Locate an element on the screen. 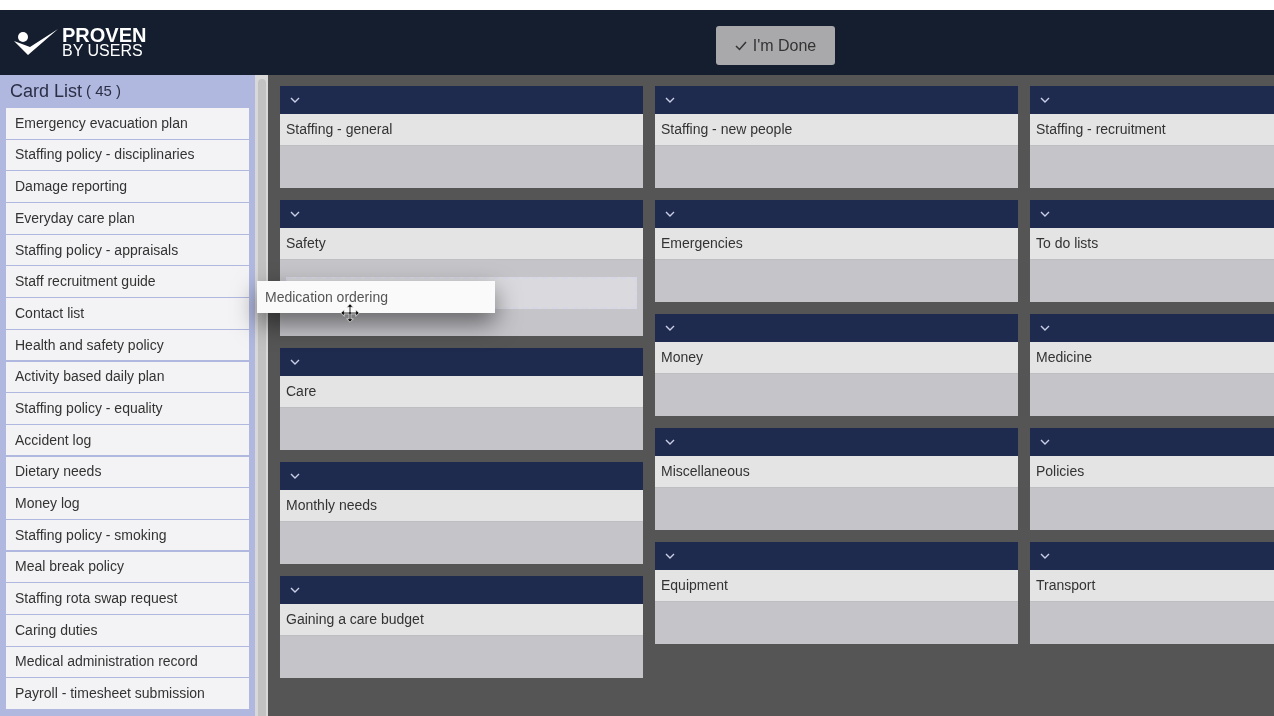 Image resolution: width=1274 pixels, height=716 pixels. card-item: Damage reporting is located at coordinates (127, 186).